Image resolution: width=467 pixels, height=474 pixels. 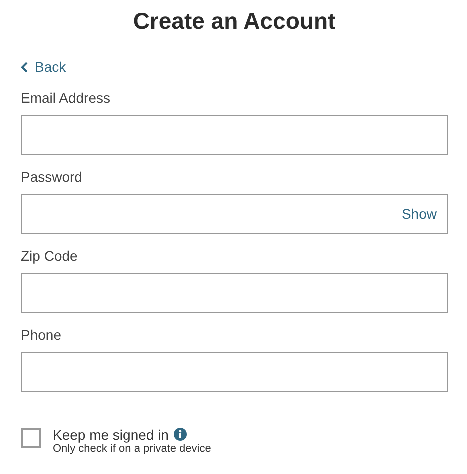 What do you see at coordinates (132, 448) in the screenshot?
I see `checkbox-hint: Only check if on a private device` at bounding box center [132, 448].